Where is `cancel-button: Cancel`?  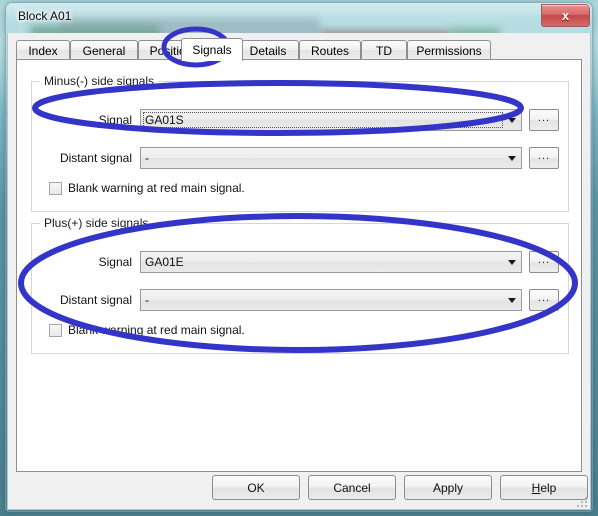
cancel-button: Cancel is located at coordinates (352, 487).